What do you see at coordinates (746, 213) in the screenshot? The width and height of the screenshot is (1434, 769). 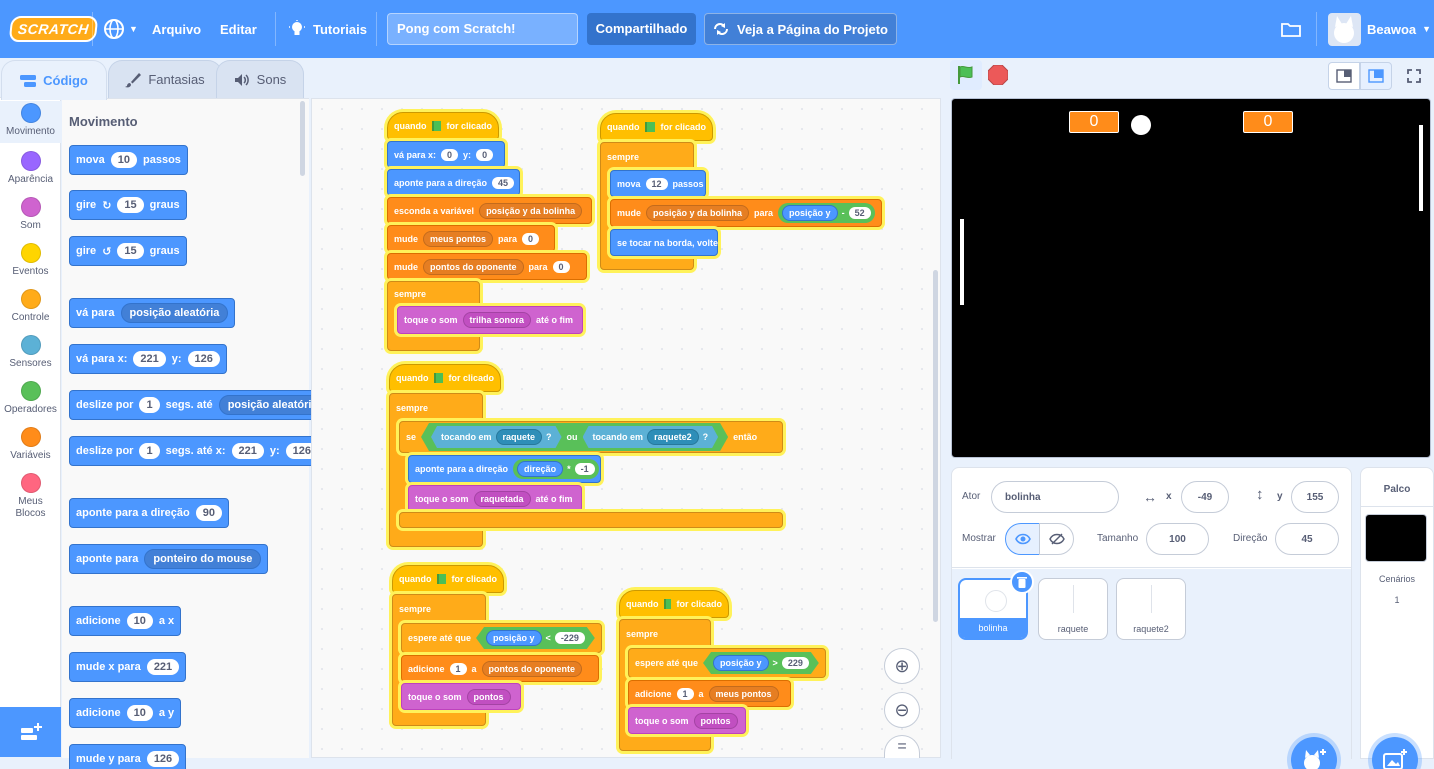 I see `block-set-variable: mude posição y da bolinha para posição y -52` at bounding box center [746, 213].